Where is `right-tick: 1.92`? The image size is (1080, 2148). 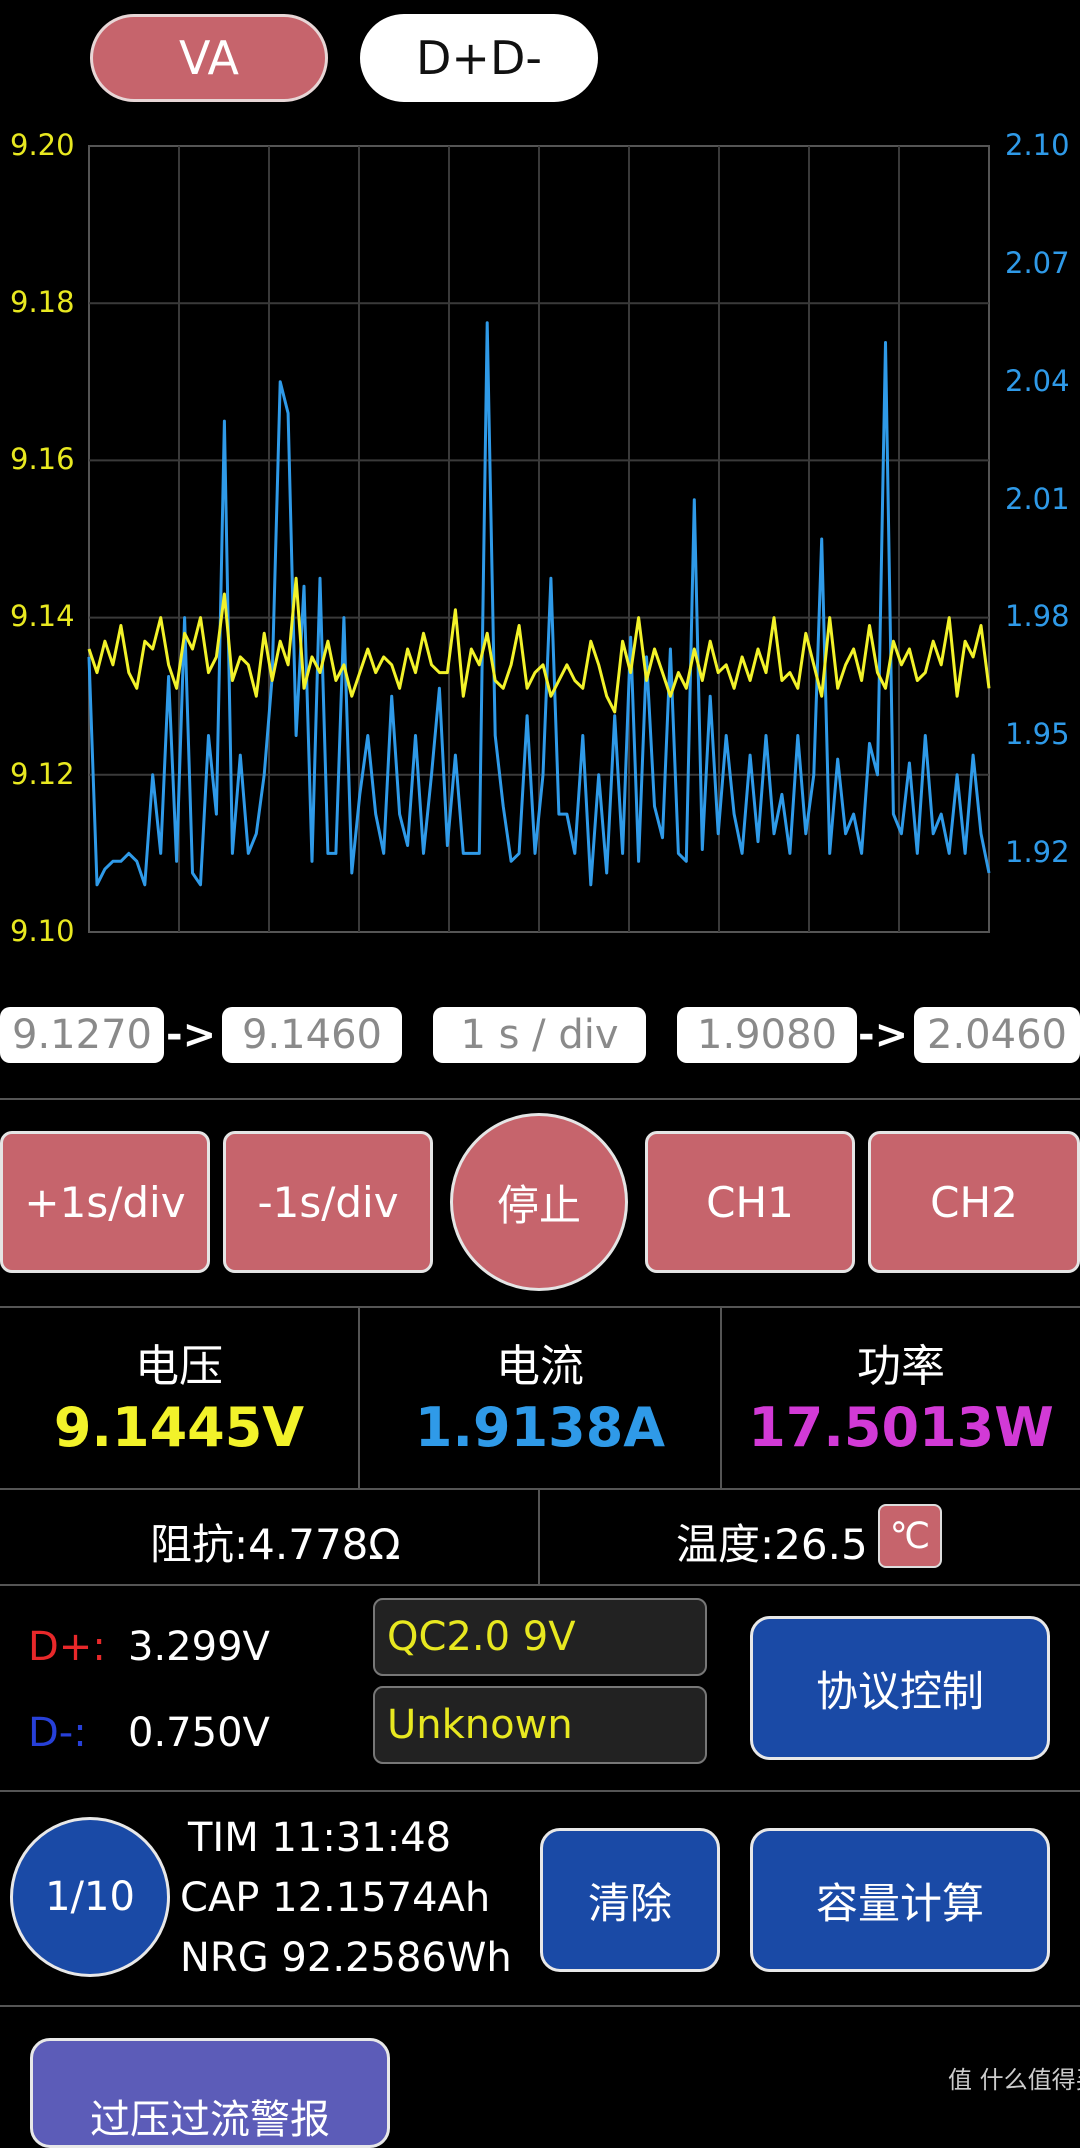
right-tick: 1.92 is located at coordinates (1037, 852).